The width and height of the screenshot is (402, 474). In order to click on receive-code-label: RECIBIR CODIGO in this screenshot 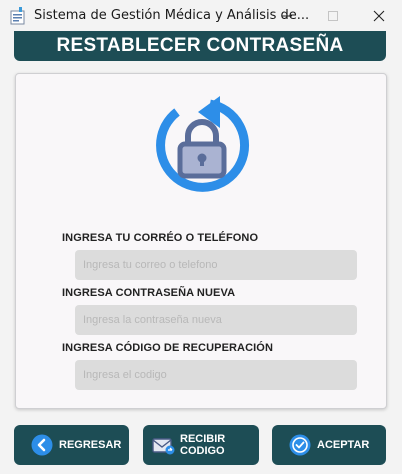, I will do `click(202, 445)`.